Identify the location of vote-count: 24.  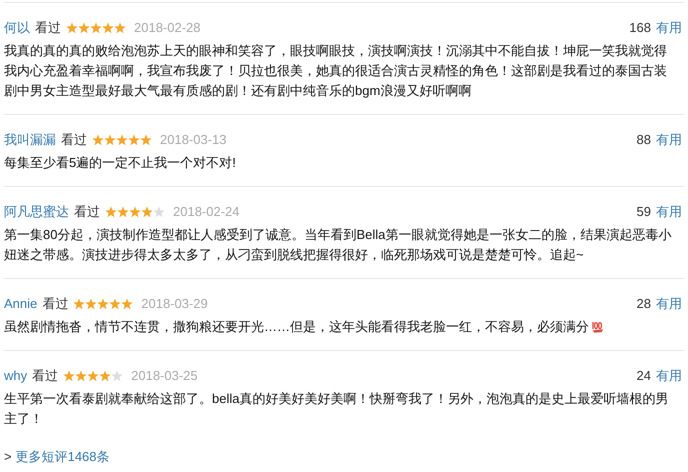
(643, 376).